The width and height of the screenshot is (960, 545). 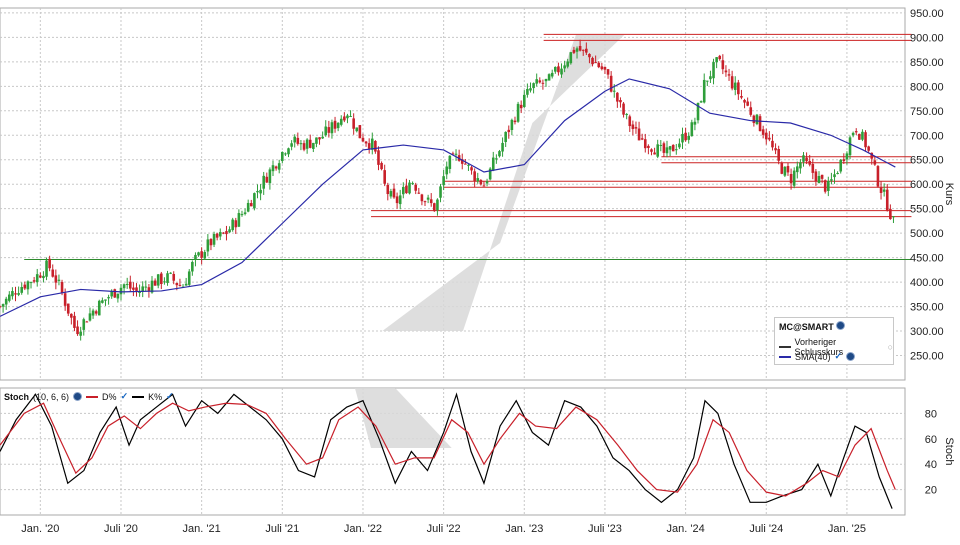 What do you see at coordinates (927, 112) in the screenshot?
I see `price-tick-label: 750.00` at bounding box center [927, 112].